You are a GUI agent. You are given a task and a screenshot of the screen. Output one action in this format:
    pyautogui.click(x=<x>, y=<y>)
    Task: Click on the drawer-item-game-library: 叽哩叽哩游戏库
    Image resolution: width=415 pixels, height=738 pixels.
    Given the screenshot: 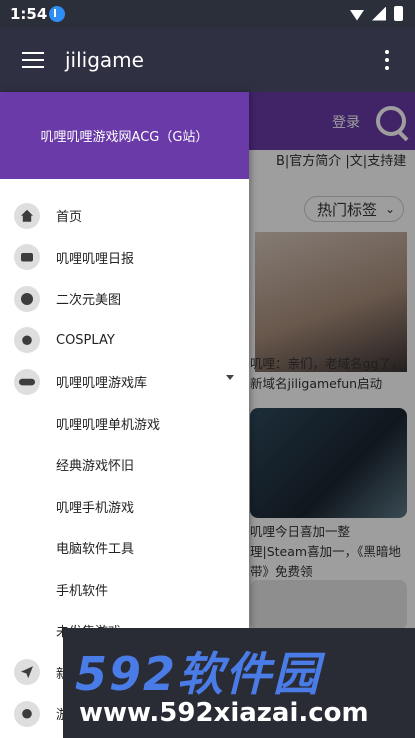 What is the action you would take?
    pyautogui.click(x=124, y=382)
    